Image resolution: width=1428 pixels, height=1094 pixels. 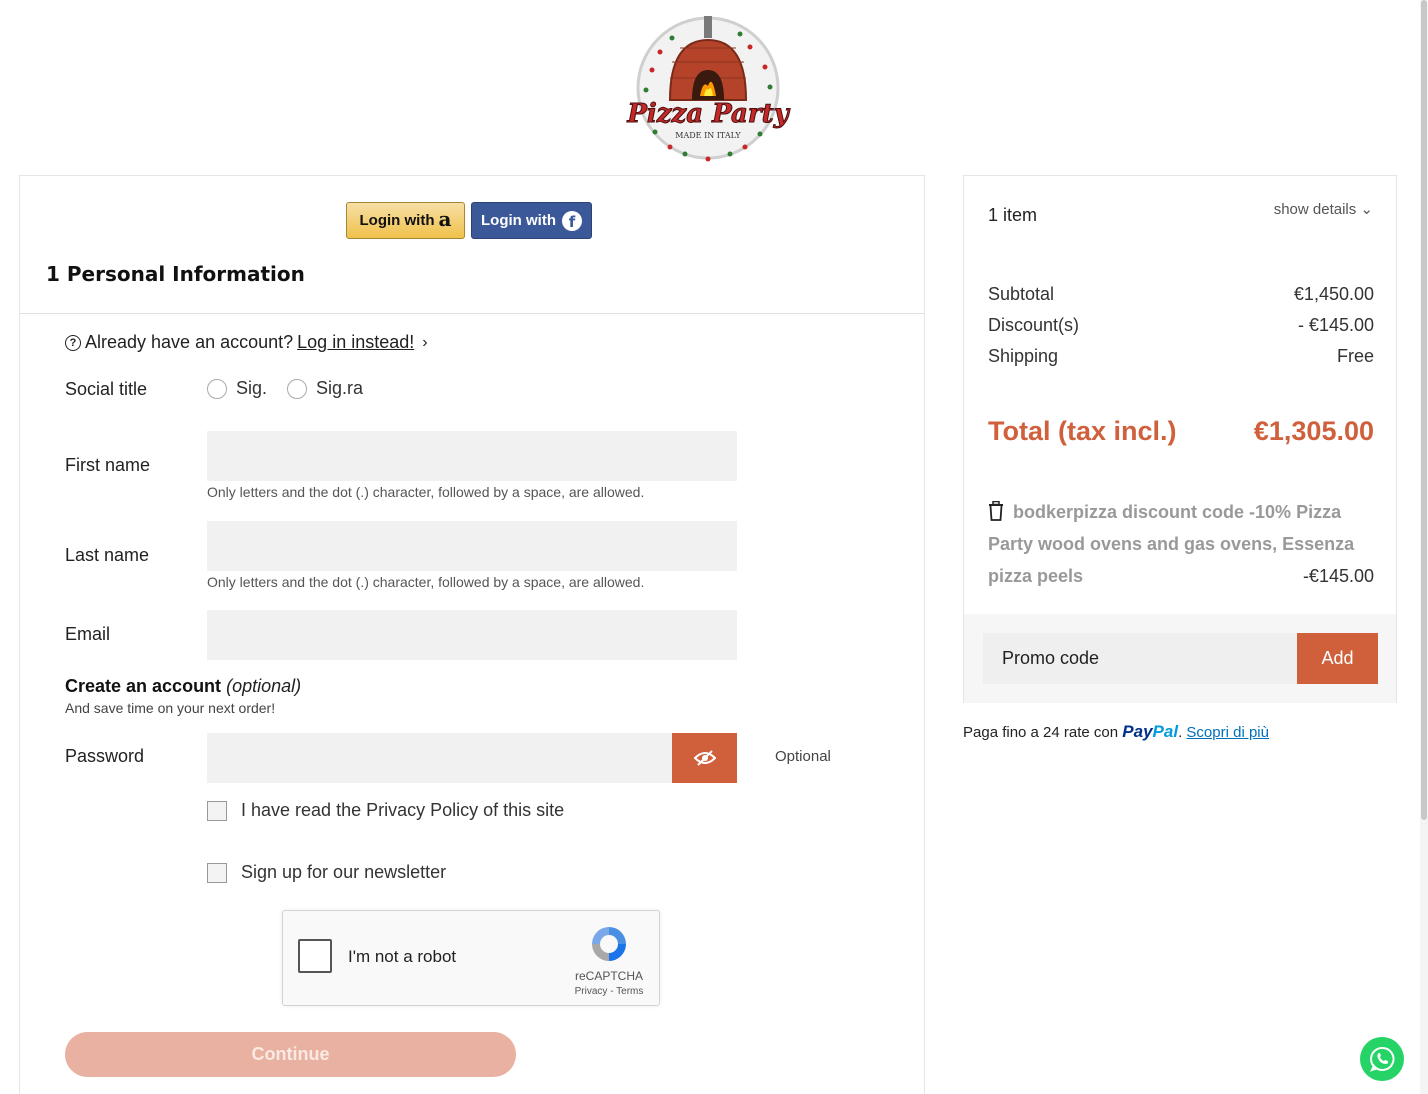 What do you see at coordinates (469, 220) in the screenshot?
I see `social-login-buttons: Login with a Login with f` at bounding box center [469, 220].